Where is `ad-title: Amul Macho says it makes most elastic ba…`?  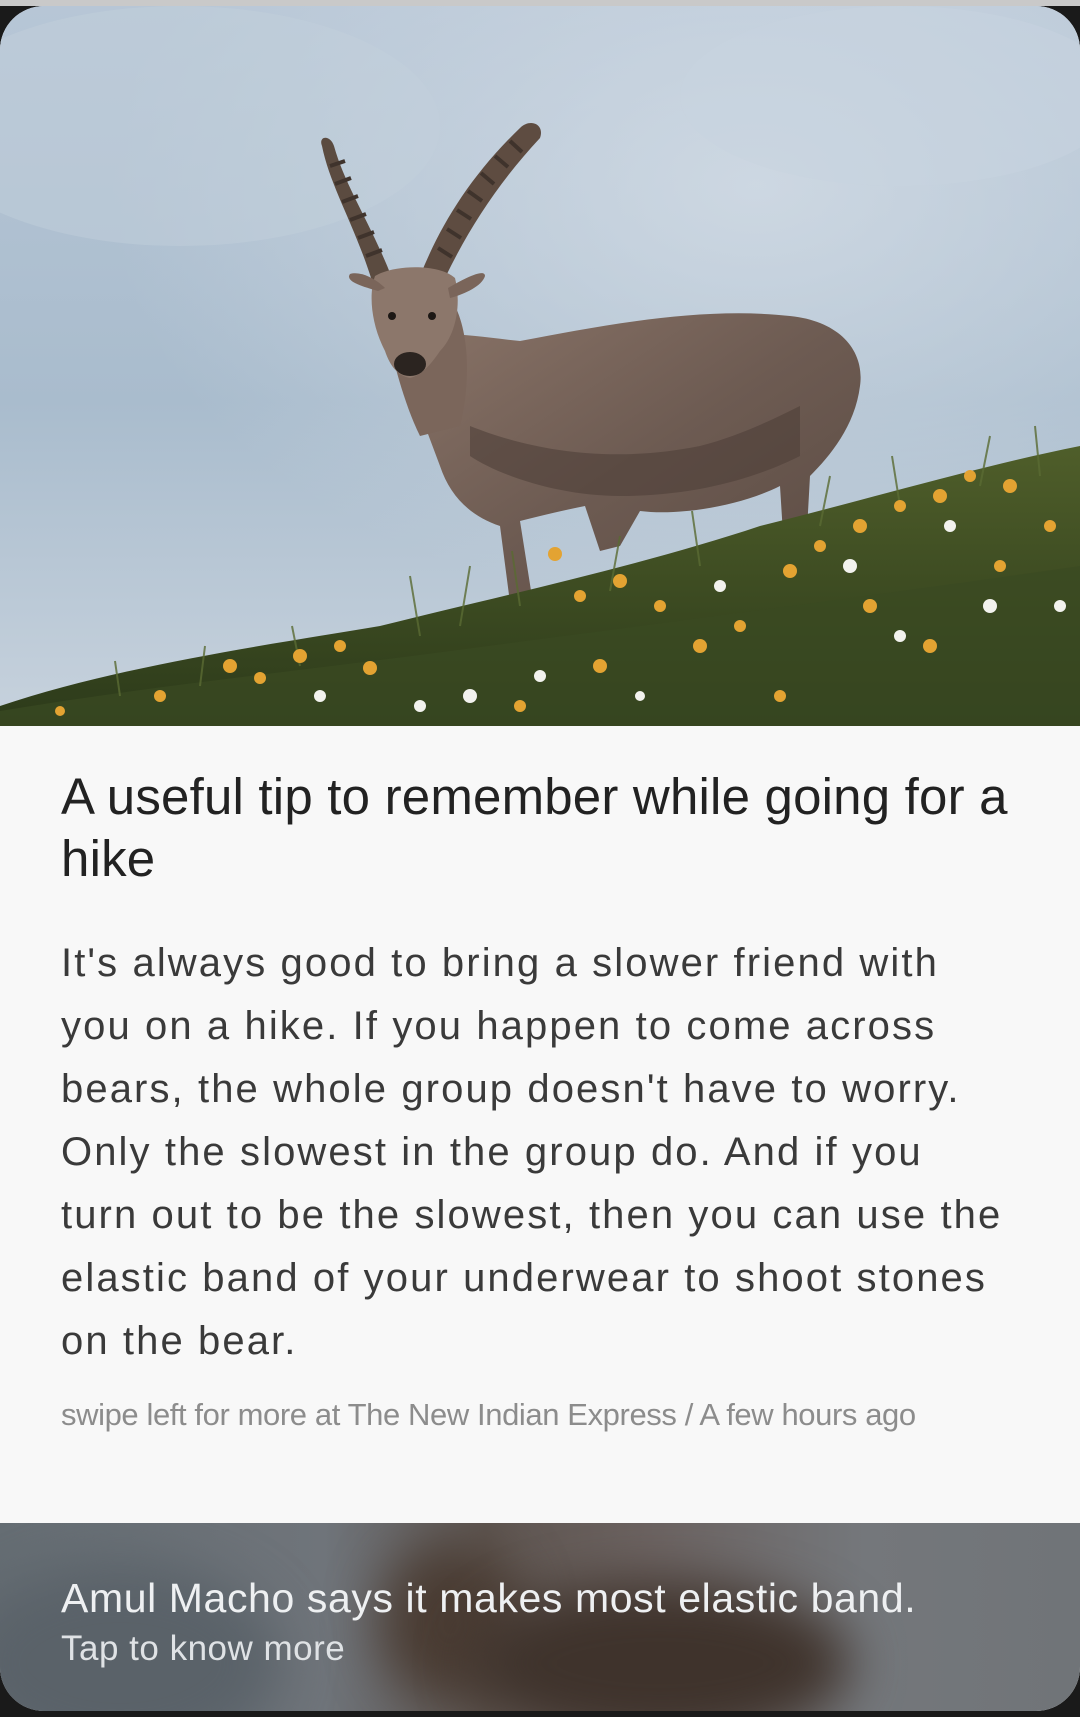
ad-title: Amul Macho says it makes most elastic ba… is located at coordinates (488, 1598).